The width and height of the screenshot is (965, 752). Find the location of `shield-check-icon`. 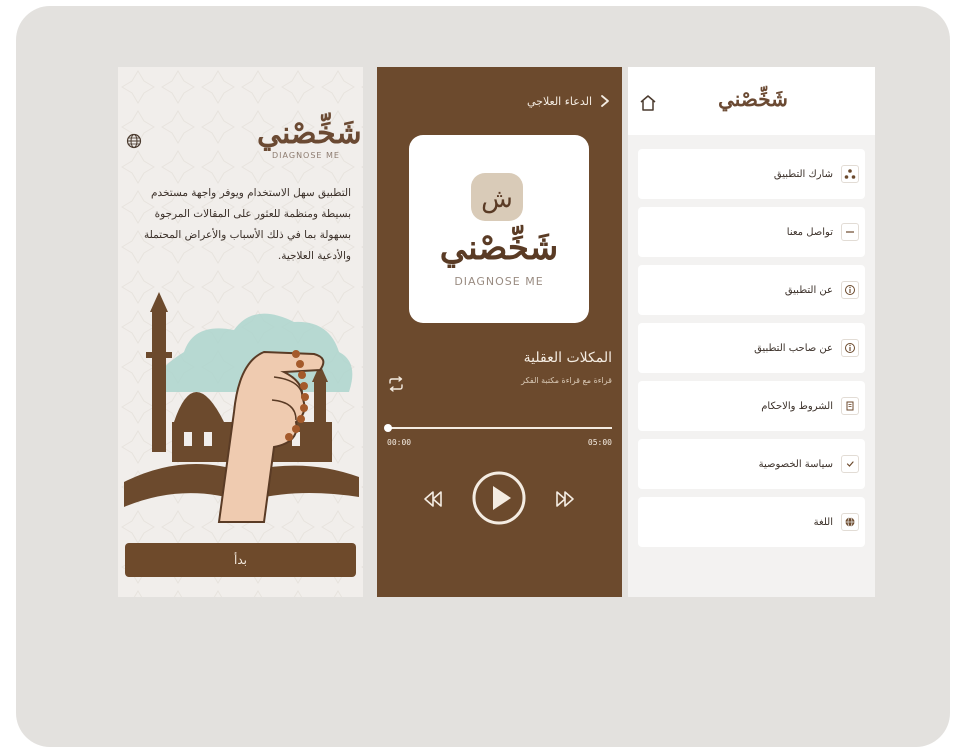

shield-check-icon is located at coordinates (850, 464).